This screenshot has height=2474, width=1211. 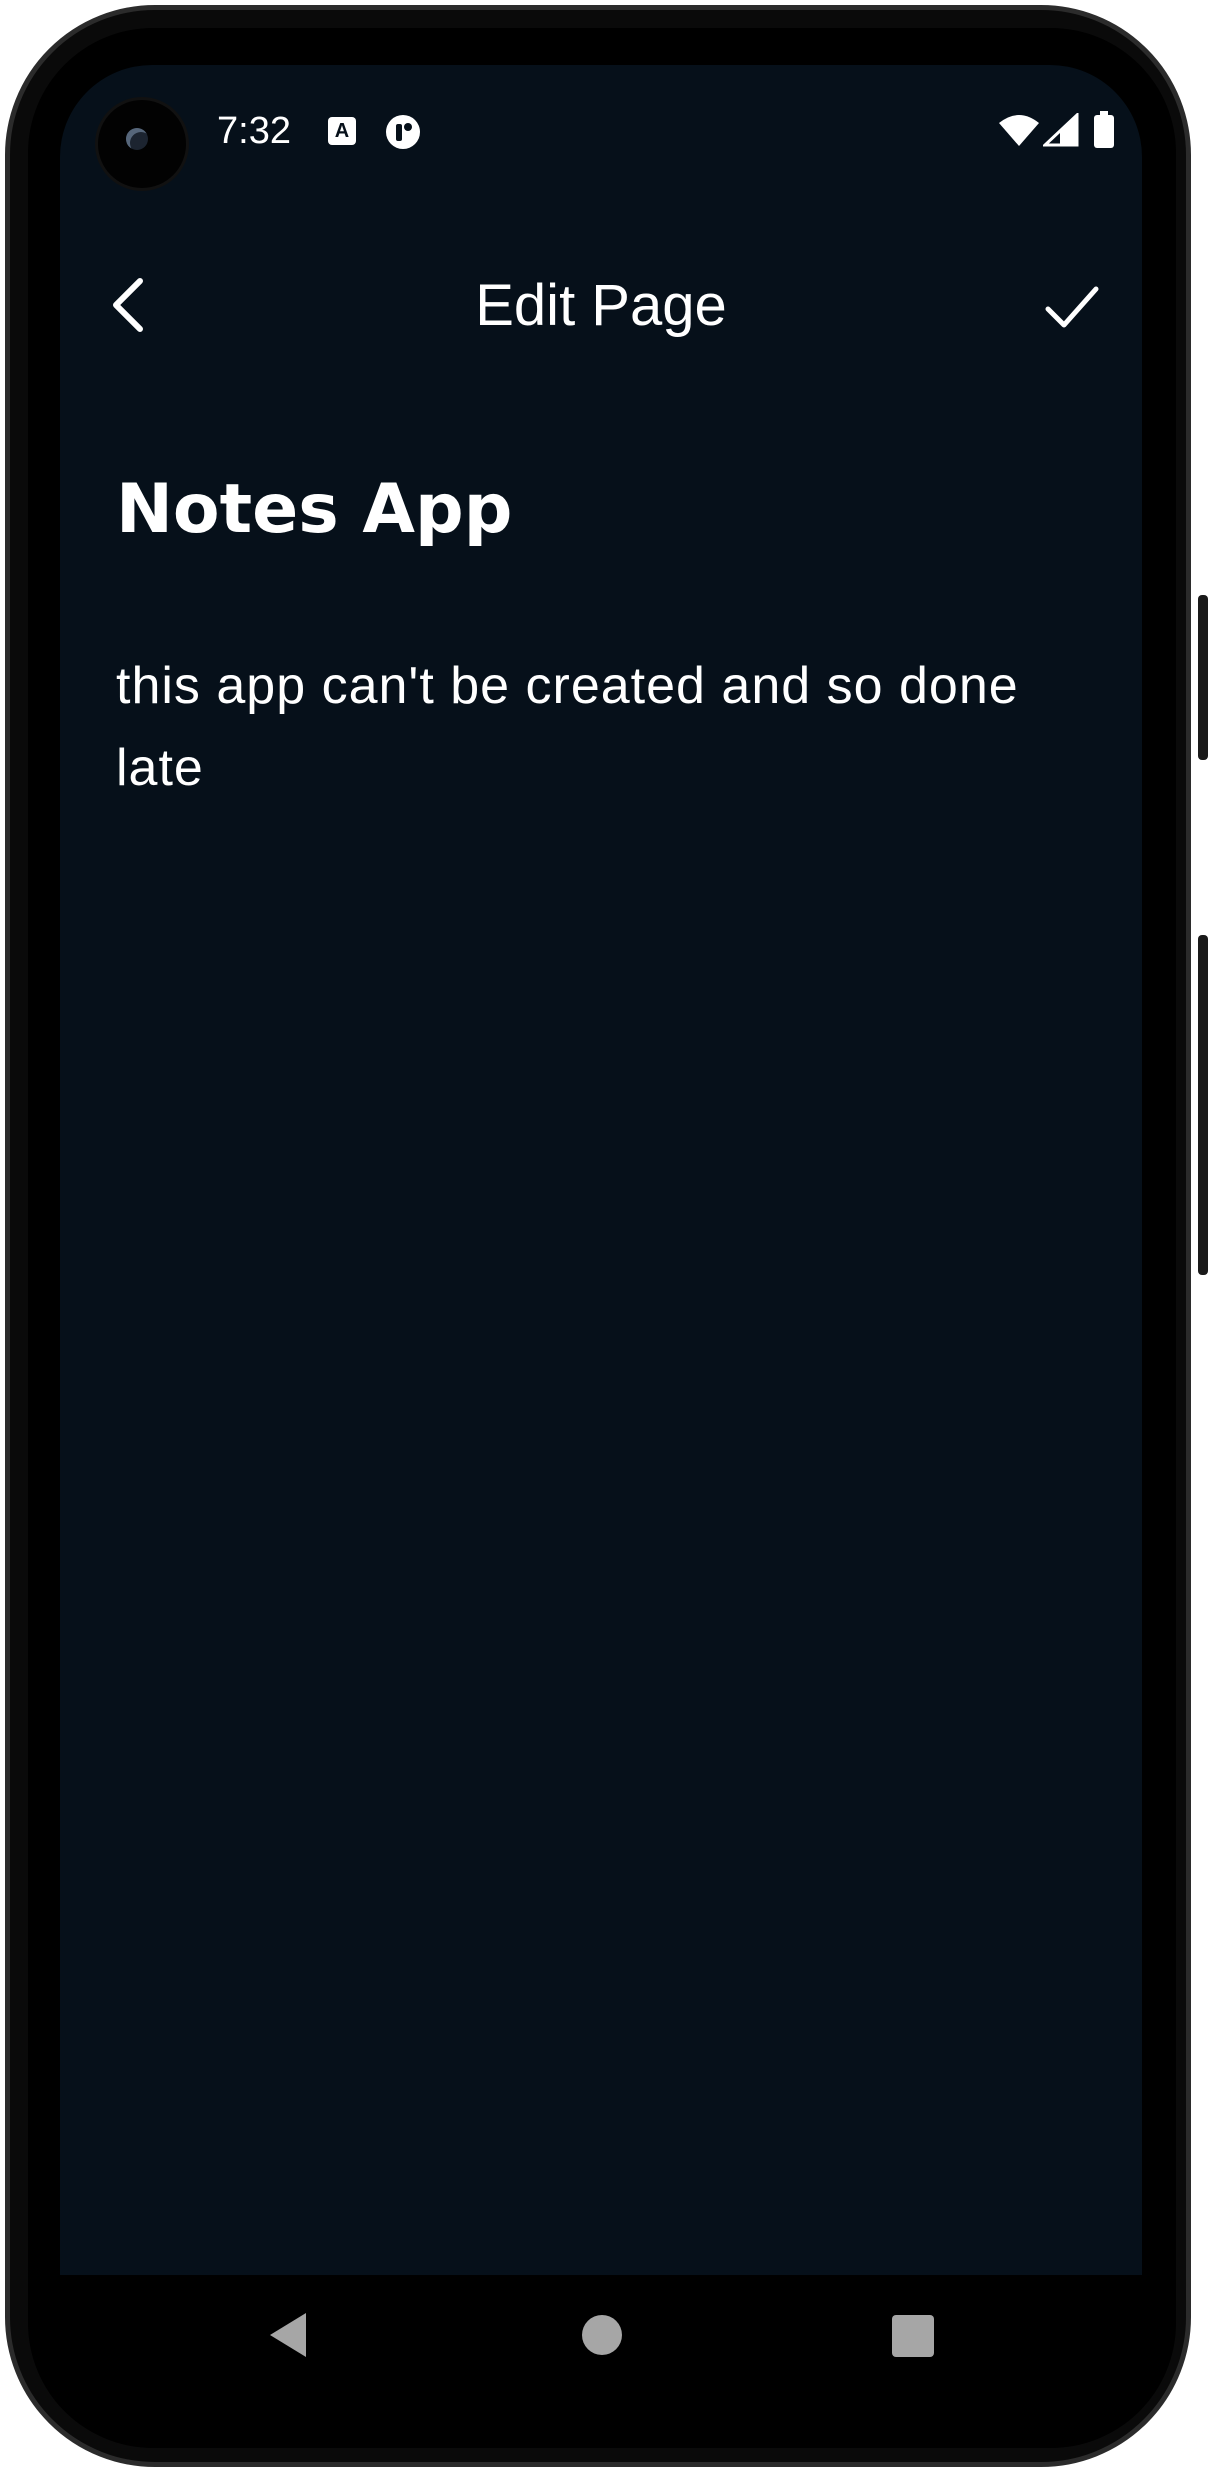 I want to click on signal-icon, so click(x=1061, y=130).